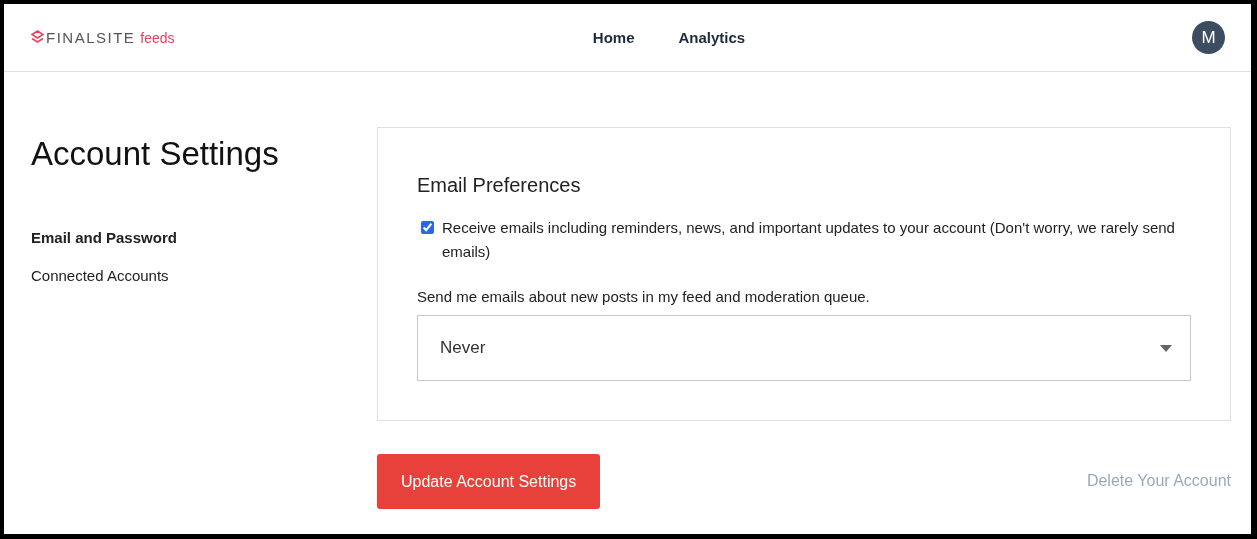 This screenshot has height=539, width=1257. I want to click on sidebar-item: Email and Password, so click(204, 237).